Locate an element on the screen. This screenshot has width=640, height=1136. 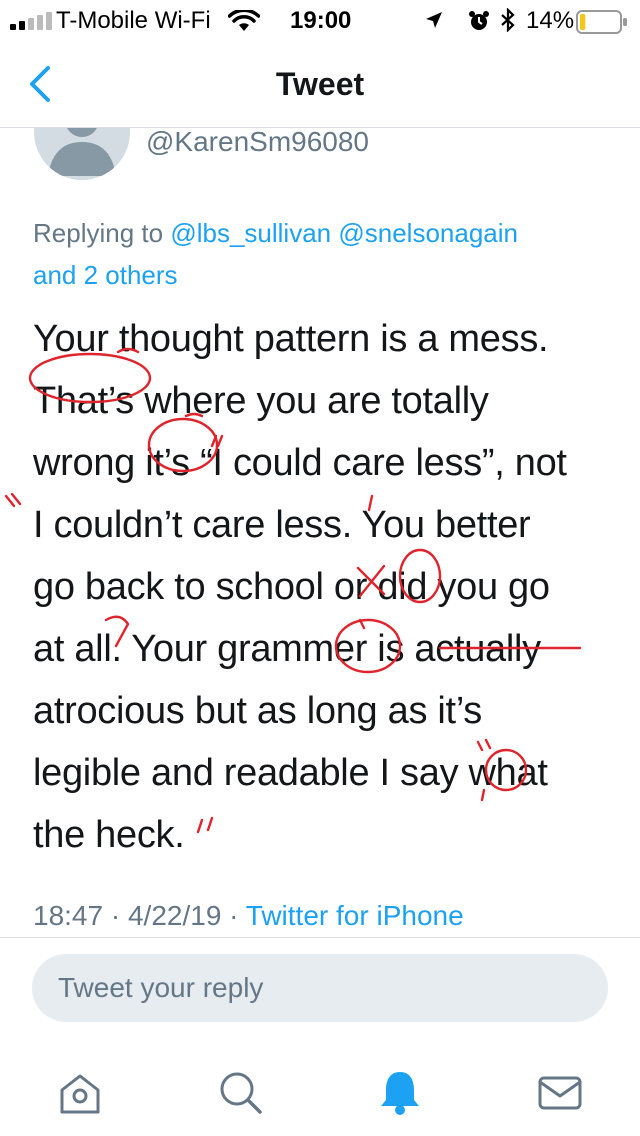
status-bar: T-Mobile Wi-Fi 19:00 14% is located at coordinates (320, 20).